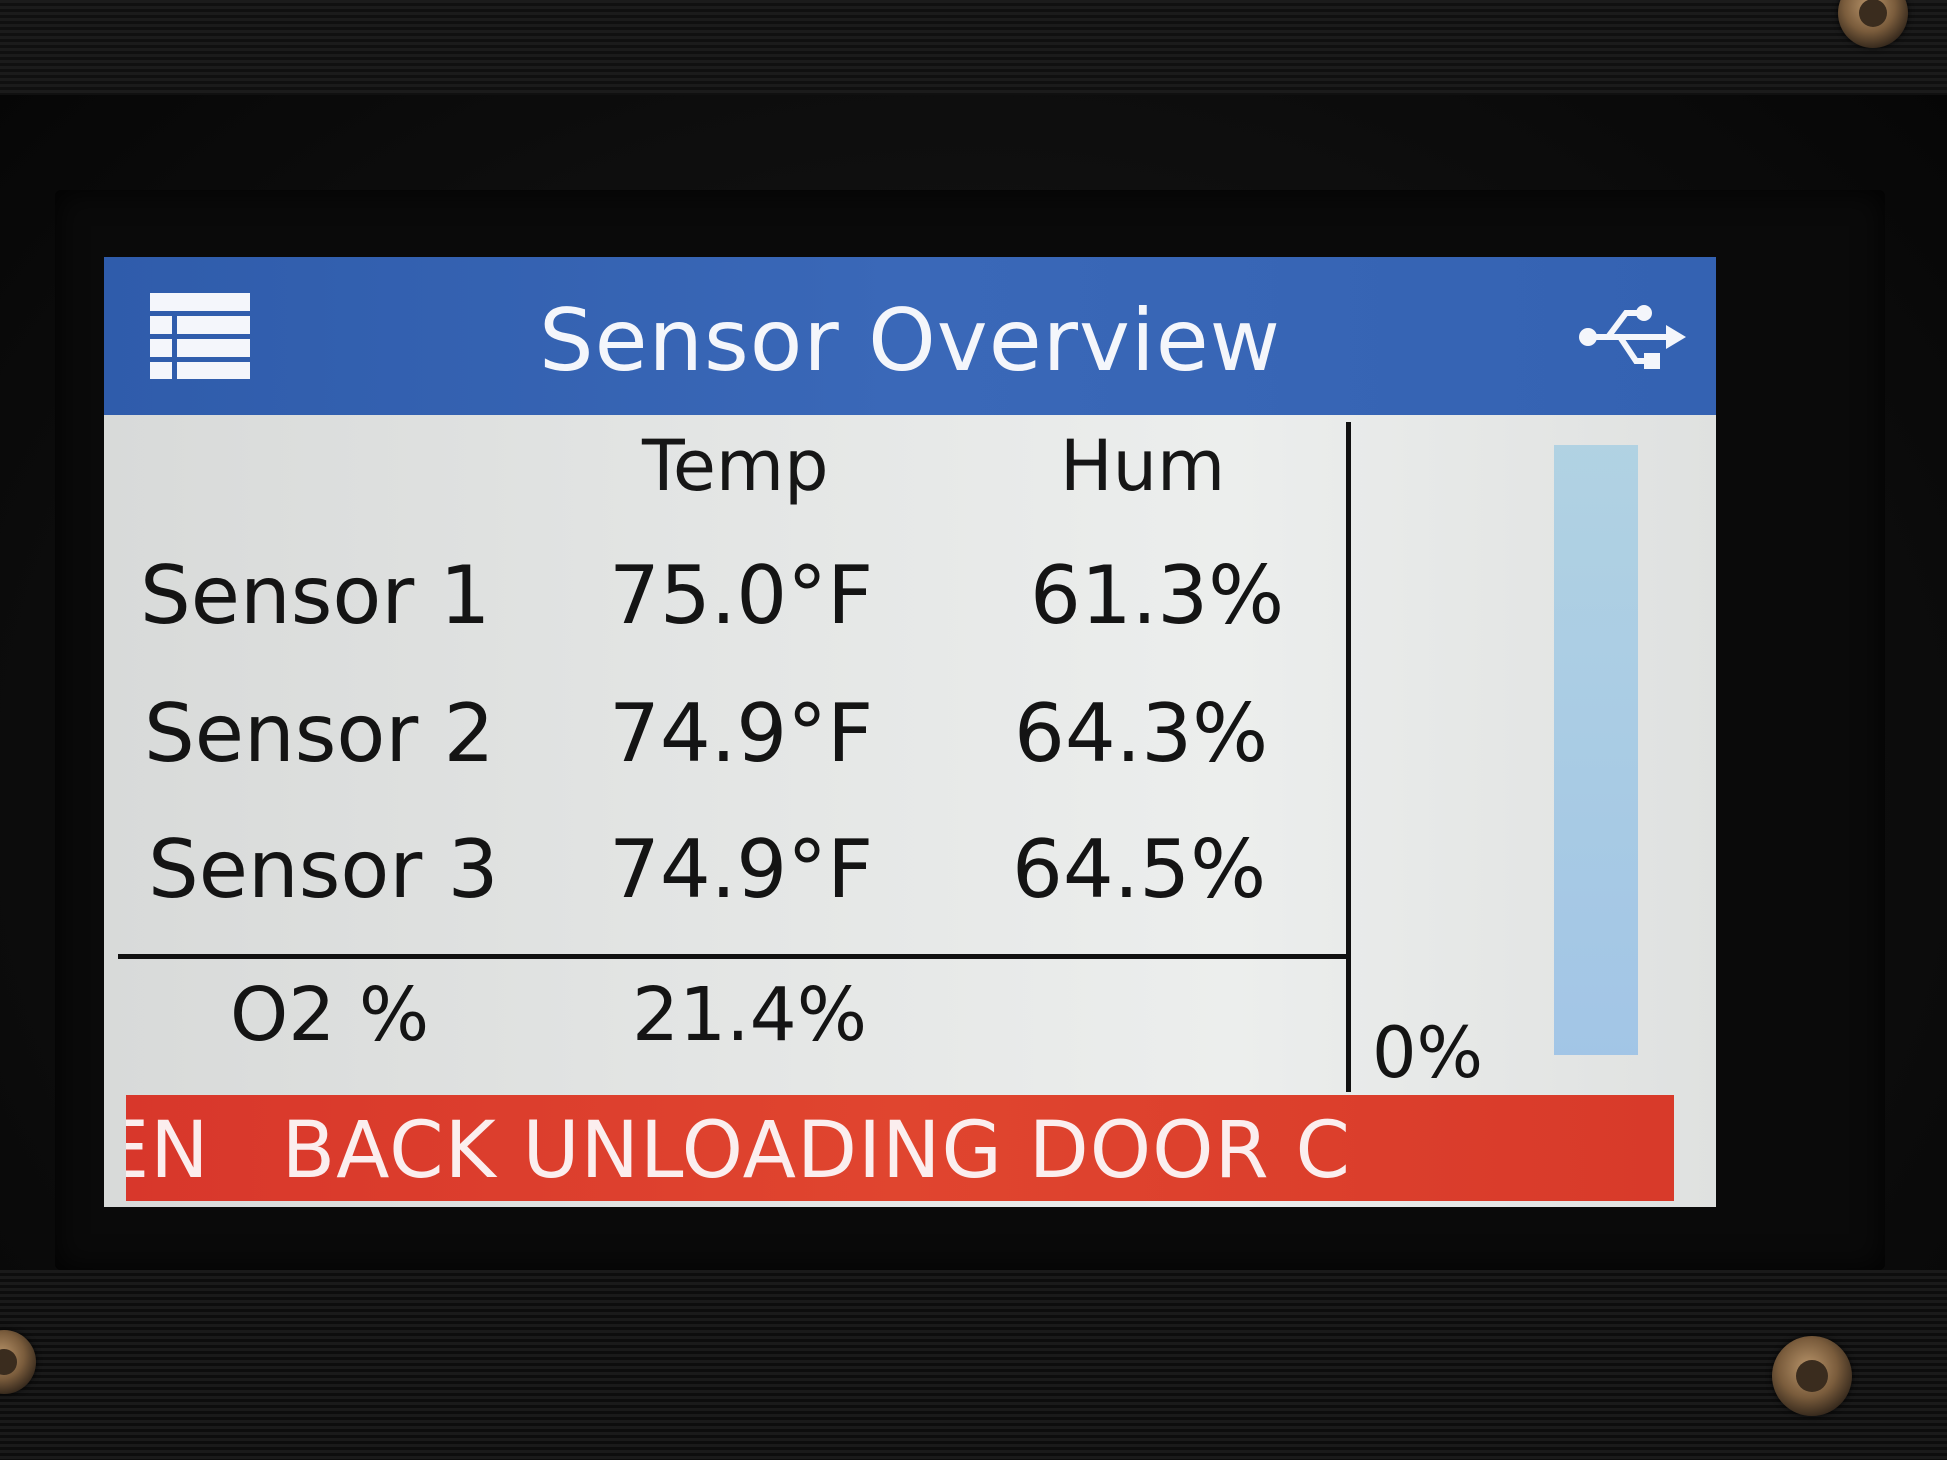 Image resolution: width=1947 pixels, height=1460 pixels. What do you see at coordinates (323, 869) in the screenshot?
I see `sensor-3-label: Sensor 3` at bounding box center [323, 869].